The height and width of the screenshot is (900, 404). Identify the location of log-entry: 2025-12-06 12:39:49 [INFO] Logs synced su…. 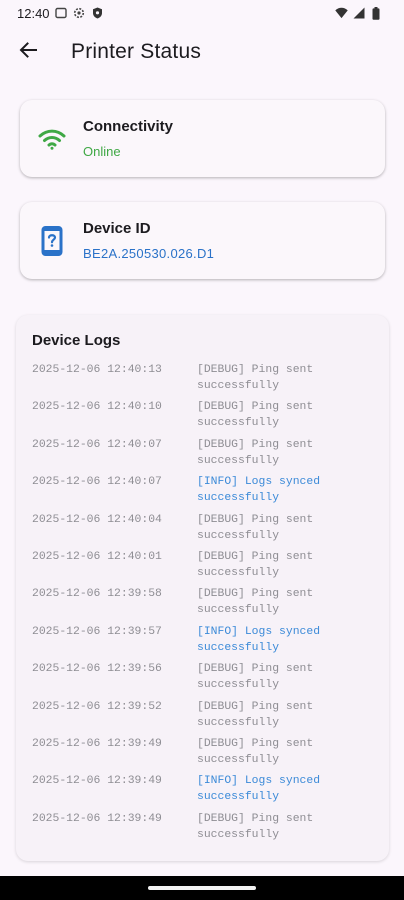
(202, 791).